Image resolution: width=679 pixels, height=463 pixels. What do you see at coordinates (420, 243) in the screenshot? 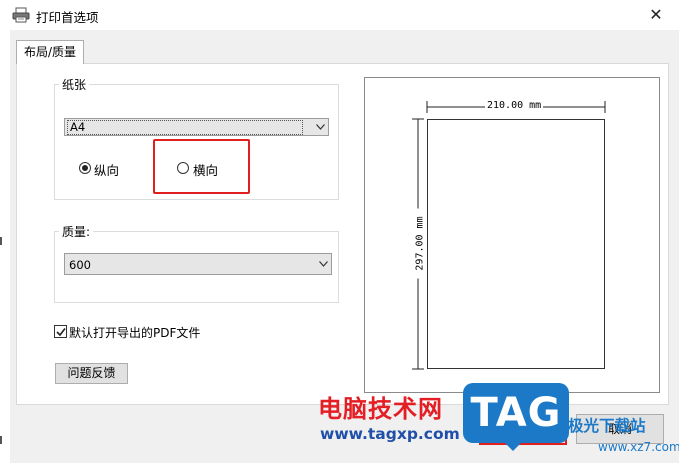
I see `paper-height-label: 297.00 mm` at bounding box center [420, 243].